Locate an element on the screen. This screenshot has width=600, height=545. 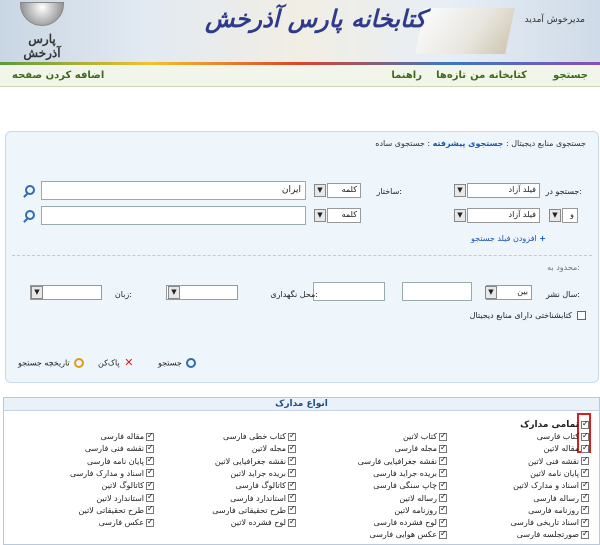
history-button: تاریخچه جستجو is located at coordinates (51, 363).